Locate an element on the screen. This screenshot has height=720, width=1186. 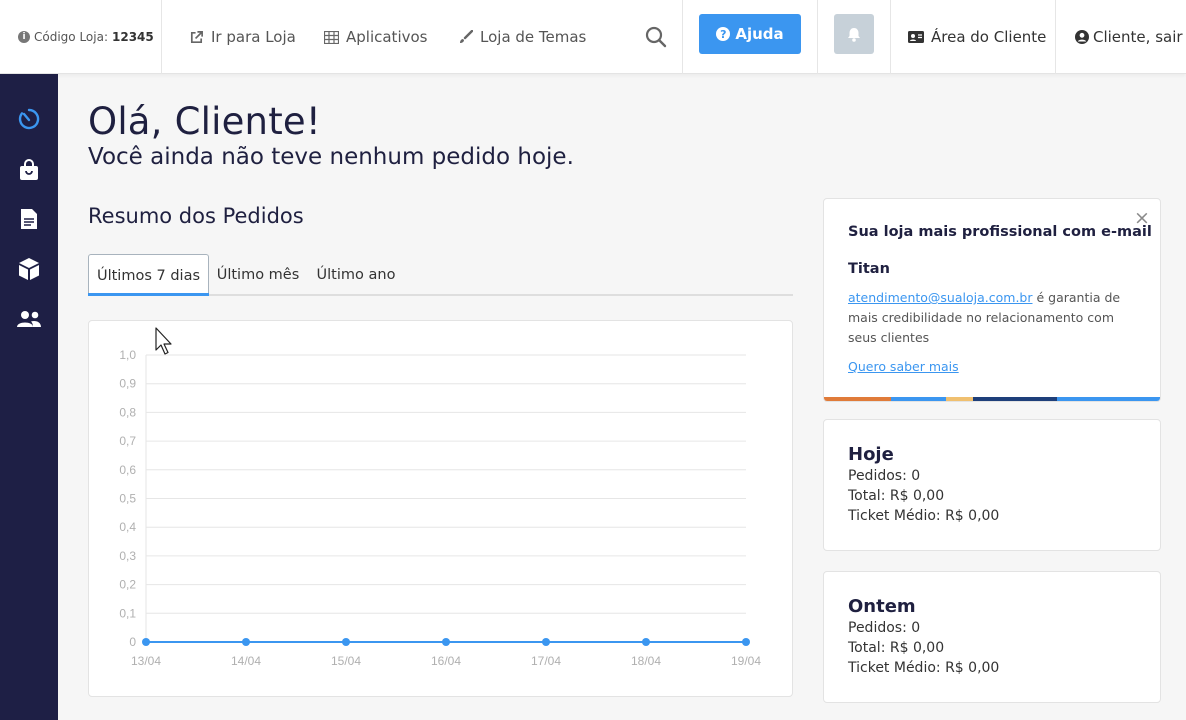
bell-icon is located at coordinates (854, 34).